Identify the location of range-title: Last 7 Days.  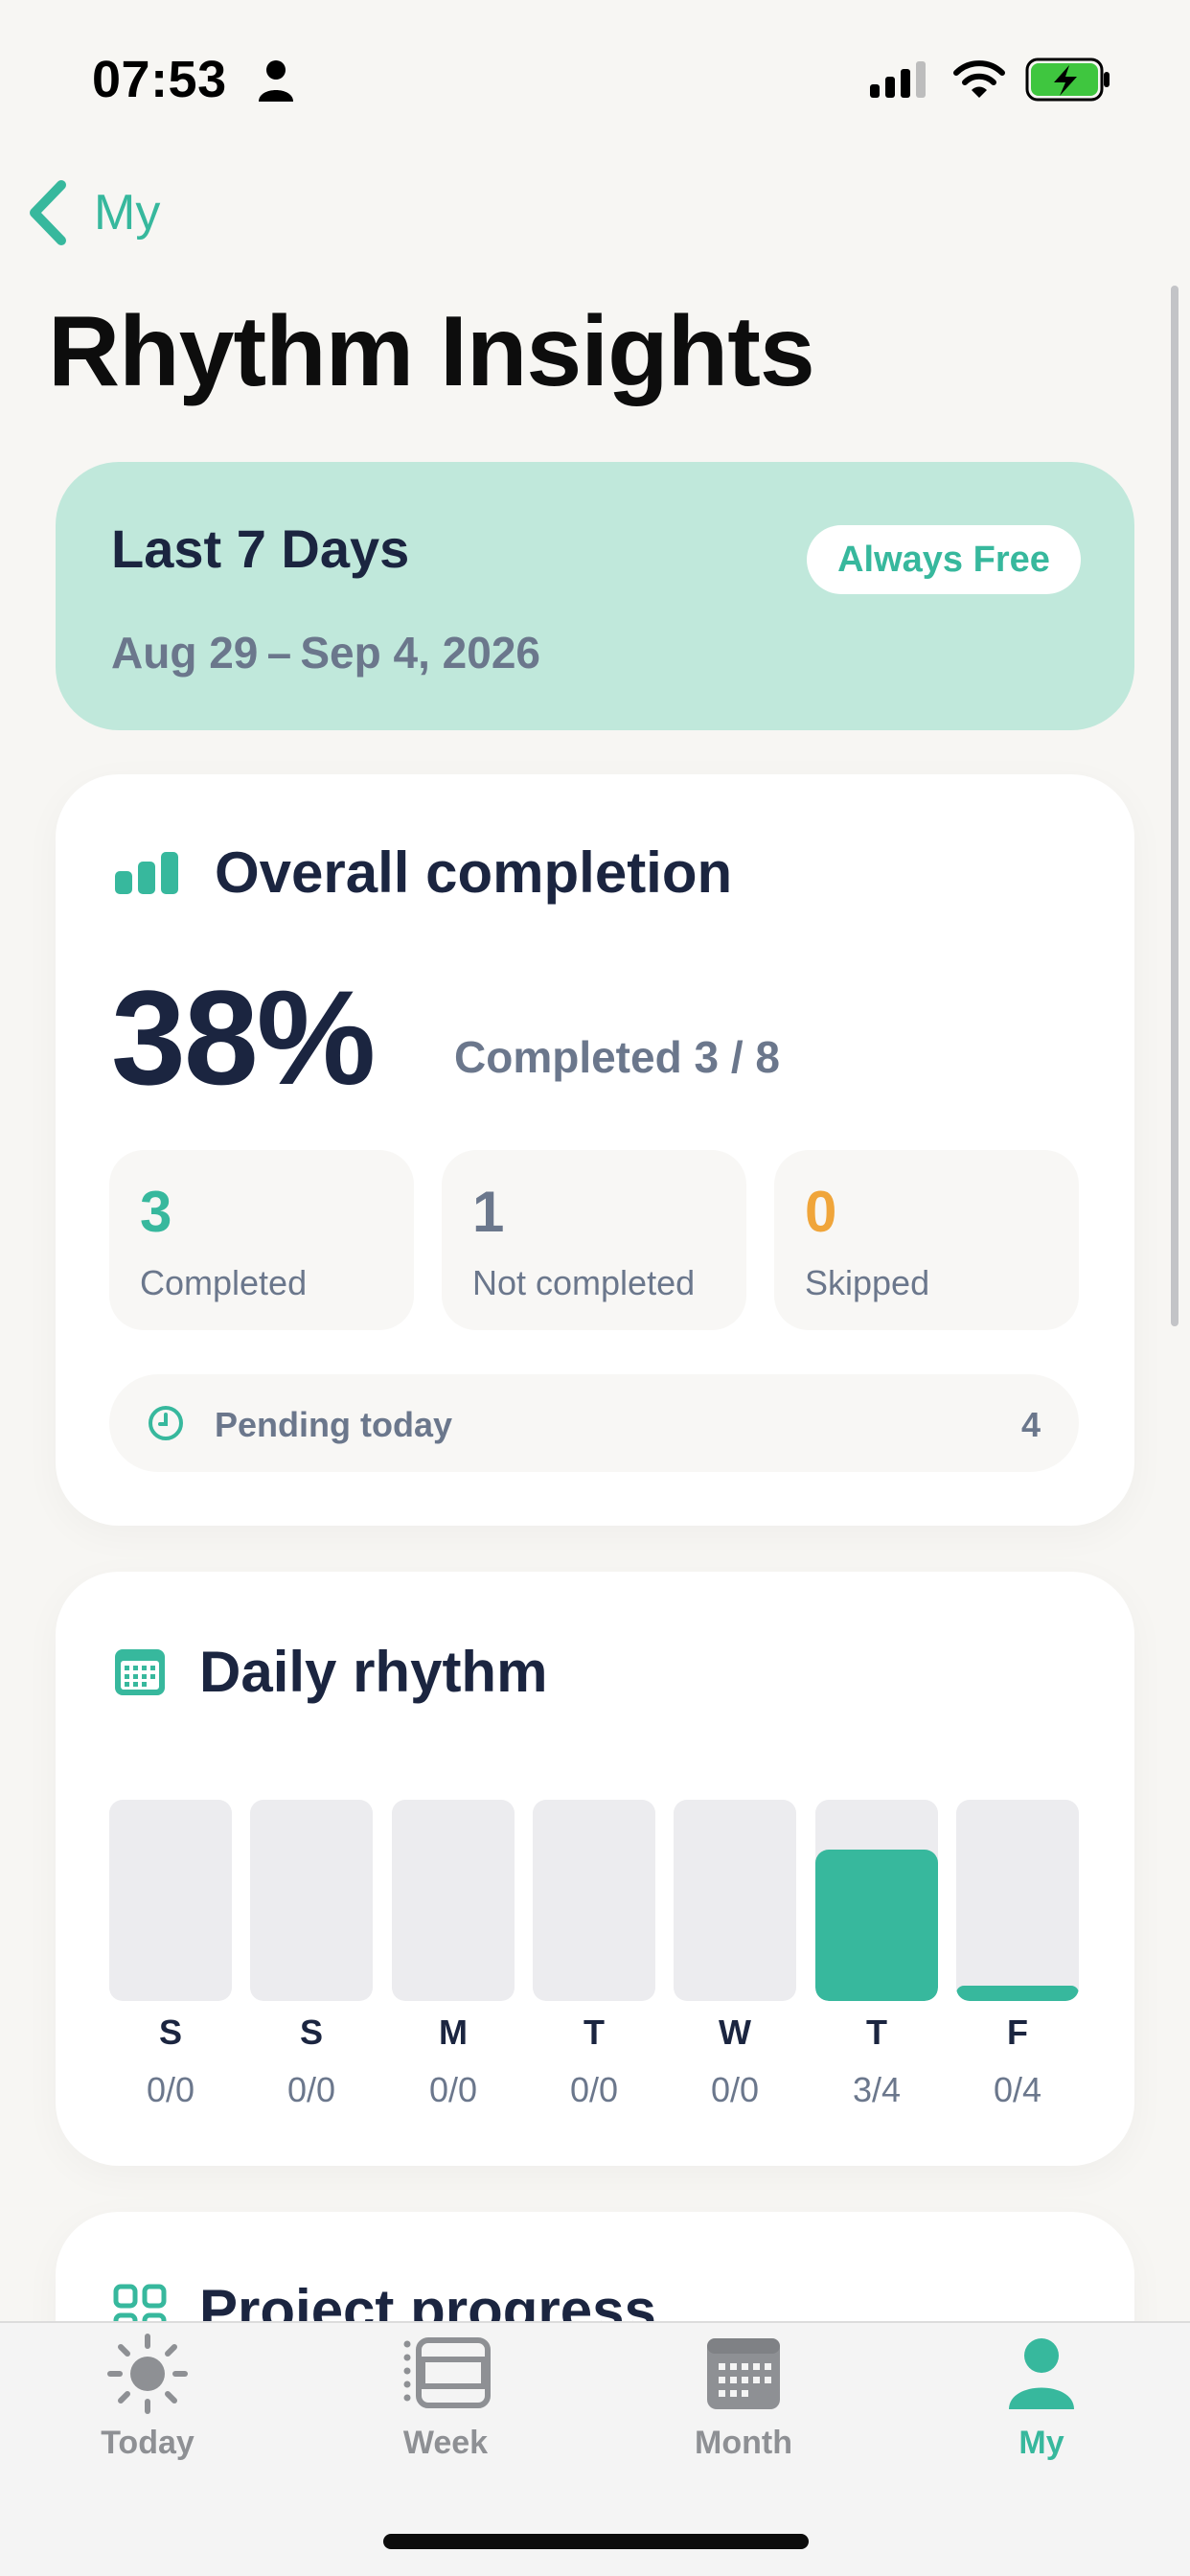
(261, 548).